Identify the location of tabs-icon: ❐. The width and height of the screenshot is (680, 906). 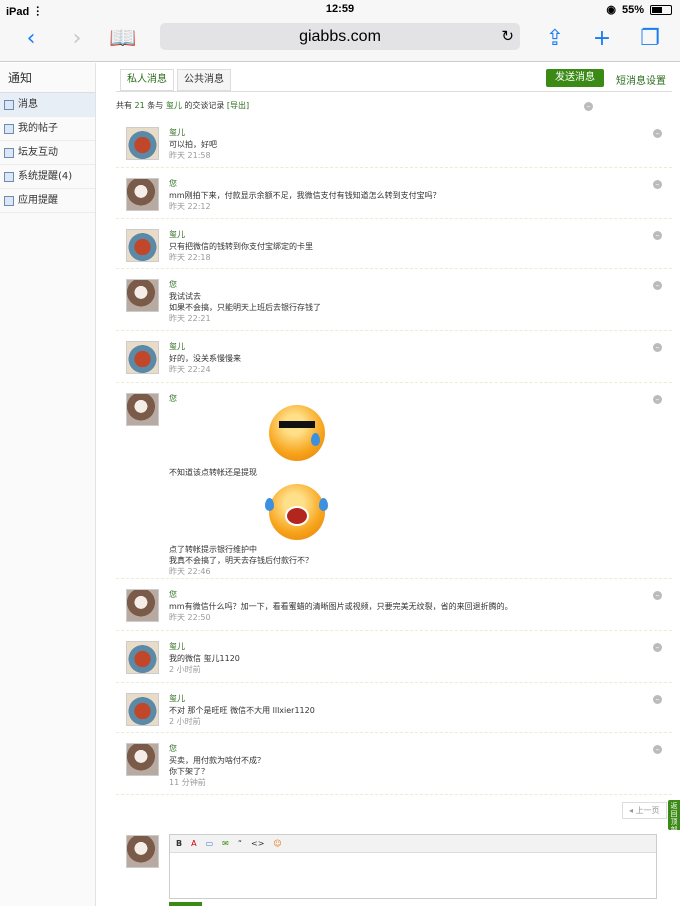
(650, 39).